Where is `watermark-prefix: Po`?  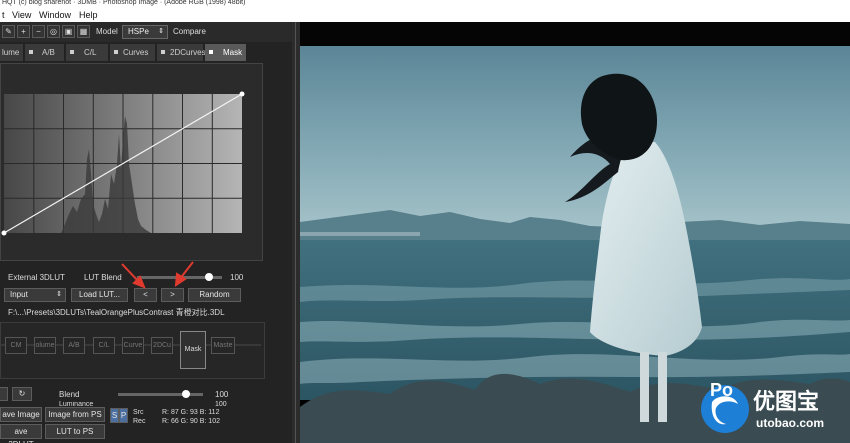 watermark-prefix: Po is located at coordinates (722, 390).